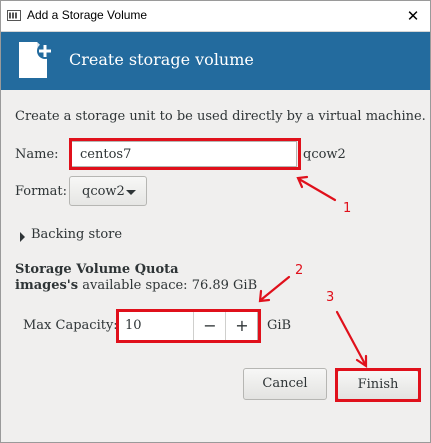 Image resolution: width=431 pixels, height=443 pixels. What do you see at coordinates (330, 297) in the screenshot?
I see `annotation-label-3: 3` at bounding box center [330, 297].